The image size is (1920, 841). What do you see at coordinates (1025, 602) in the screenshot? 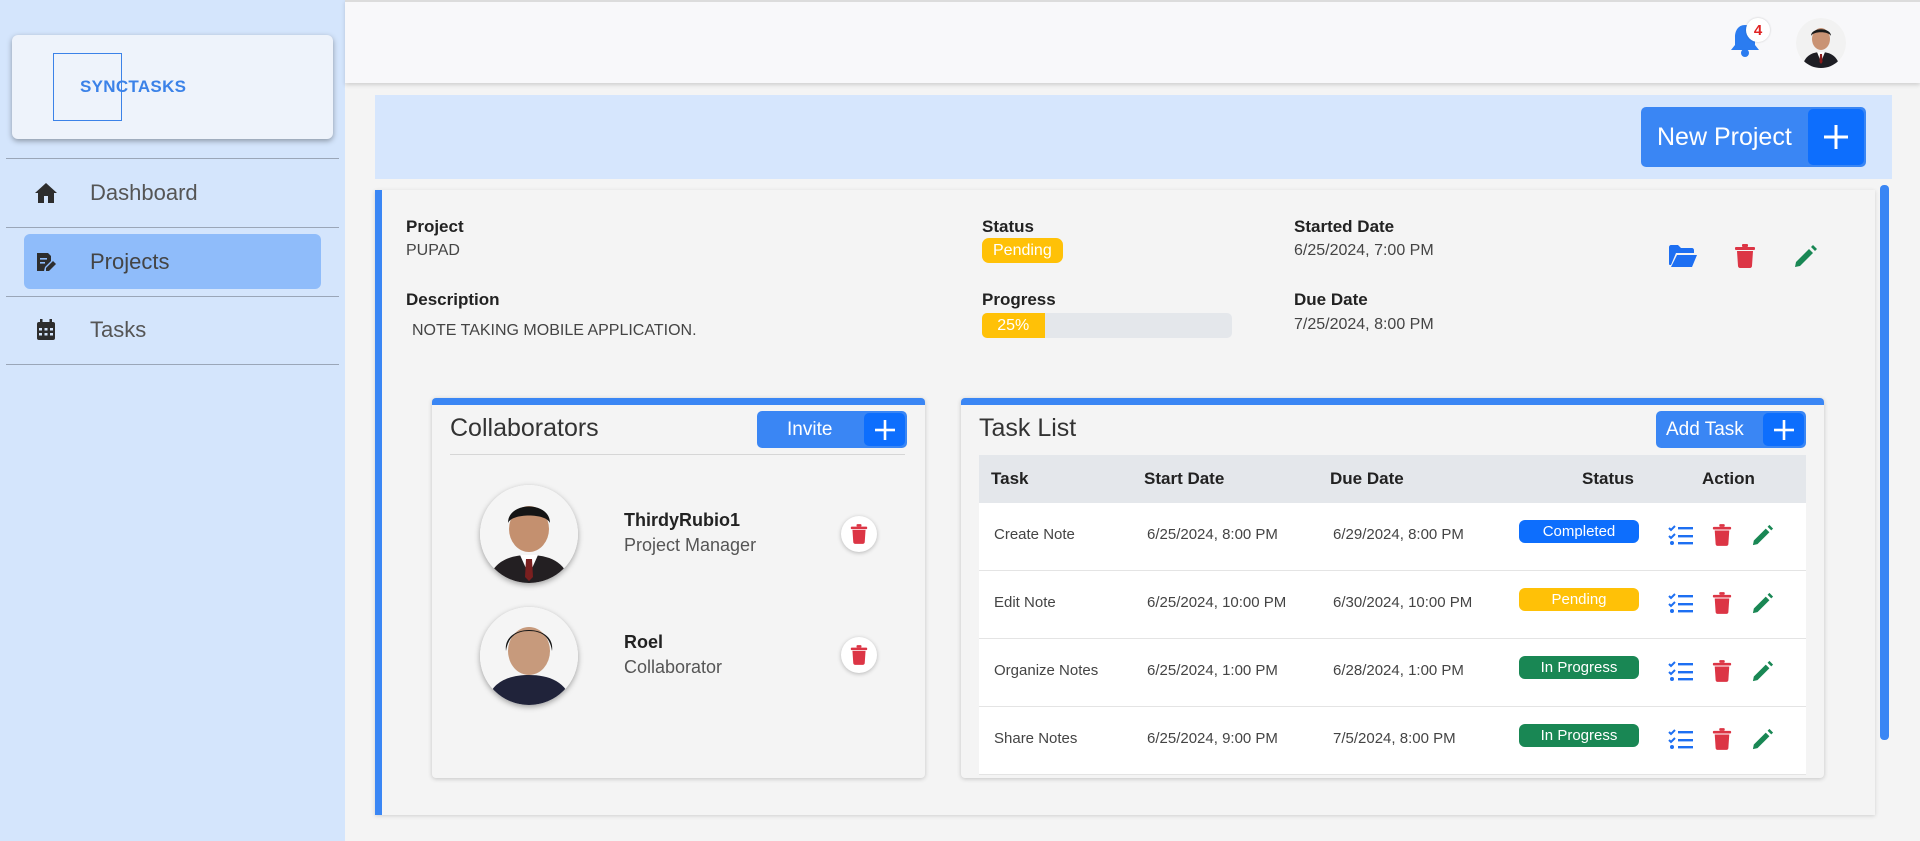
I see `task-name: Edit Note` at bounding box center [1025, 602].